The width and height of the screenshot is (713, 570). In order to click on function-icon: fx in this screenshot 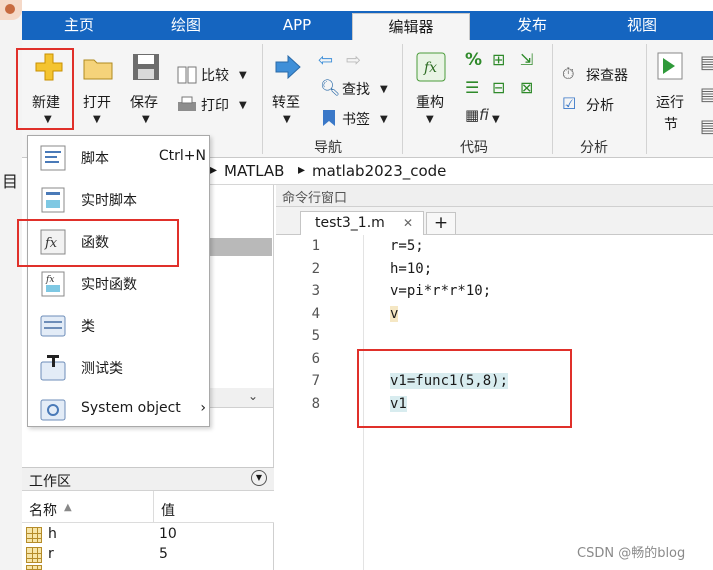, I will do `click(431, 67)`.